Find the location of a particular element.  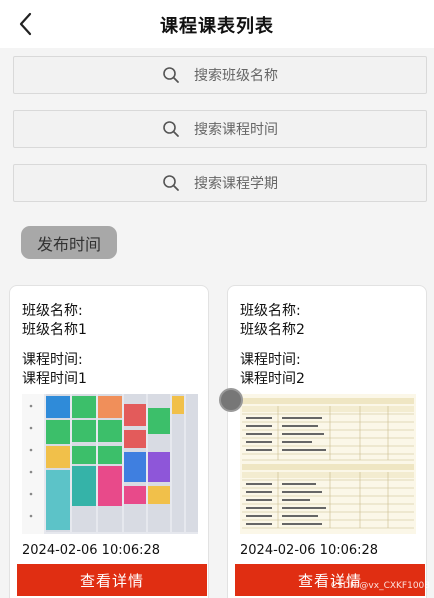

class-name-value: 班级名称2 is located at coordinates (272, 330).